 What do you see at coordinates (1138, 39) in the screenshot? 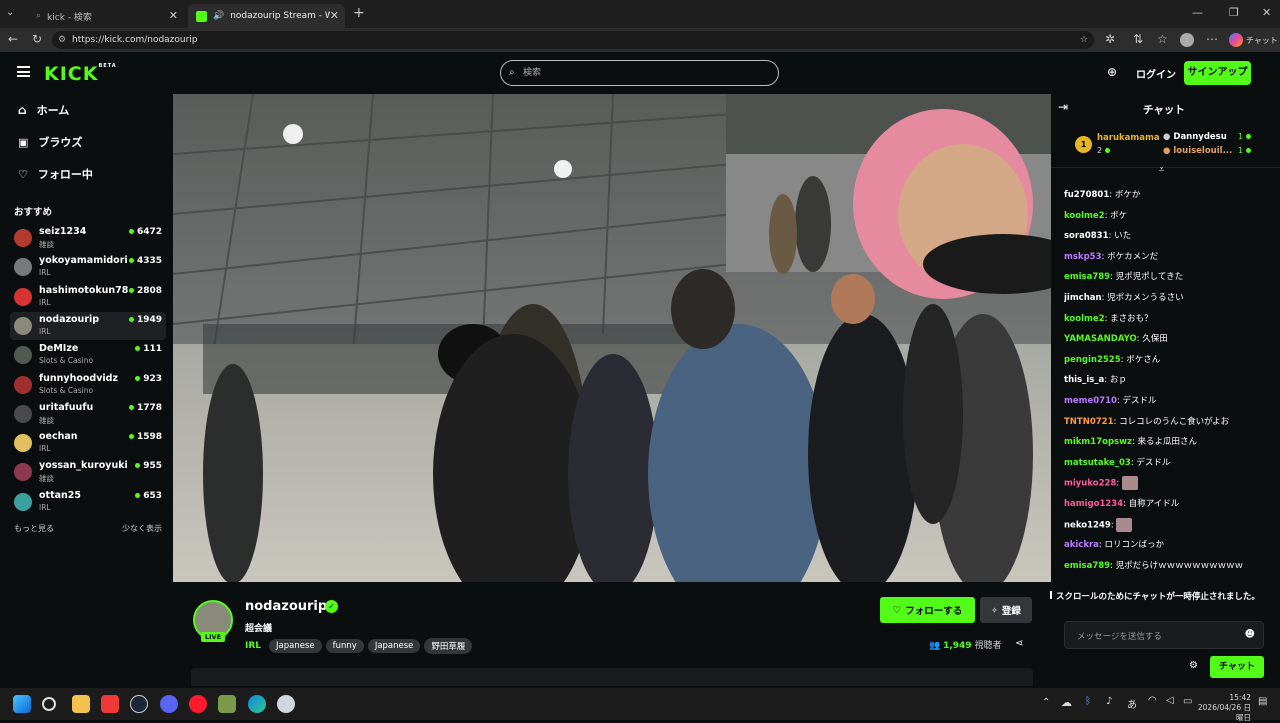
I see `profile-sync-icon: ⇅` at bounding box center [1138, 39].